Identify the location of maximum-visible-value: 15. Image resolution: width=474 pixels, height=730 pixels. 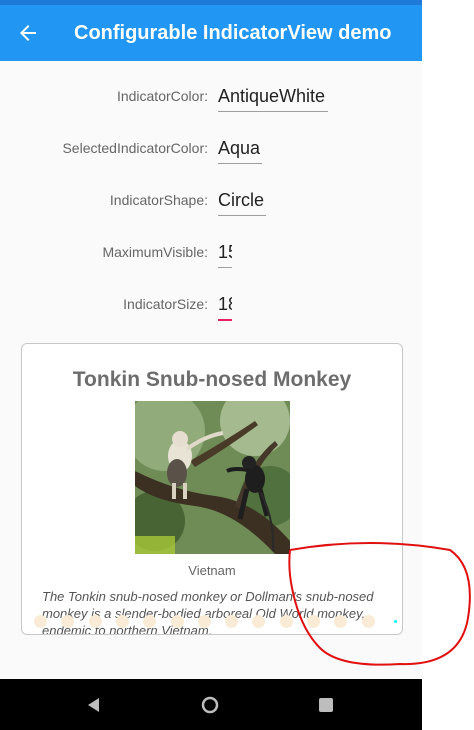
(225, 252).